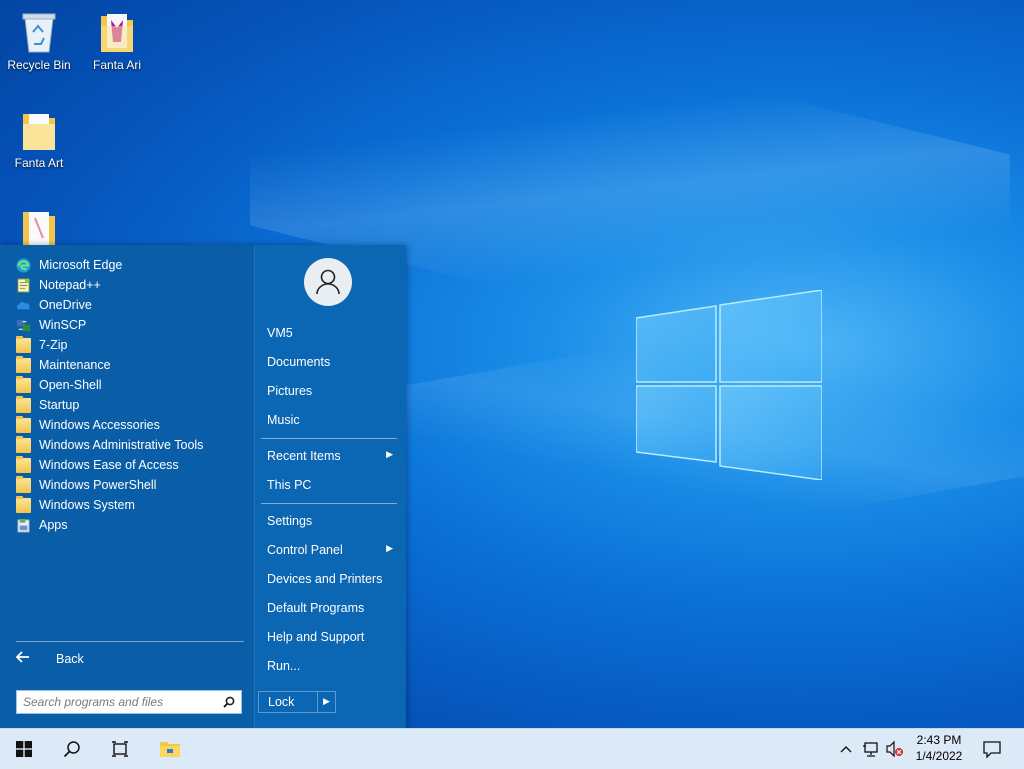 The width and height of the screenshot is (1024, 769). I want to click on menu-item-recent-items: Recent Items ▶, so click(332, 456).